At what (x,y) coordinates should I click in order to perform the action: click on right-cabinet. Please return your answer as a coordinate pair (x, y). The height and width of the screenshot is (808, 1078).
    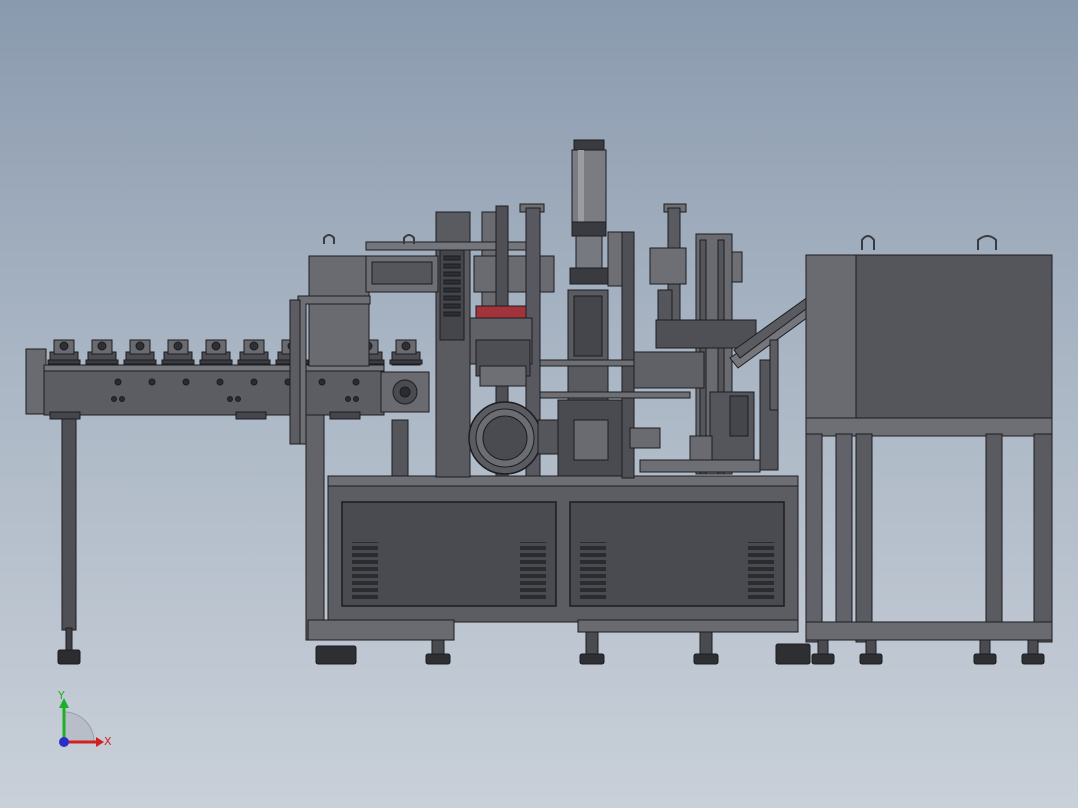
    Looking at the image, I should click on (929, 459).